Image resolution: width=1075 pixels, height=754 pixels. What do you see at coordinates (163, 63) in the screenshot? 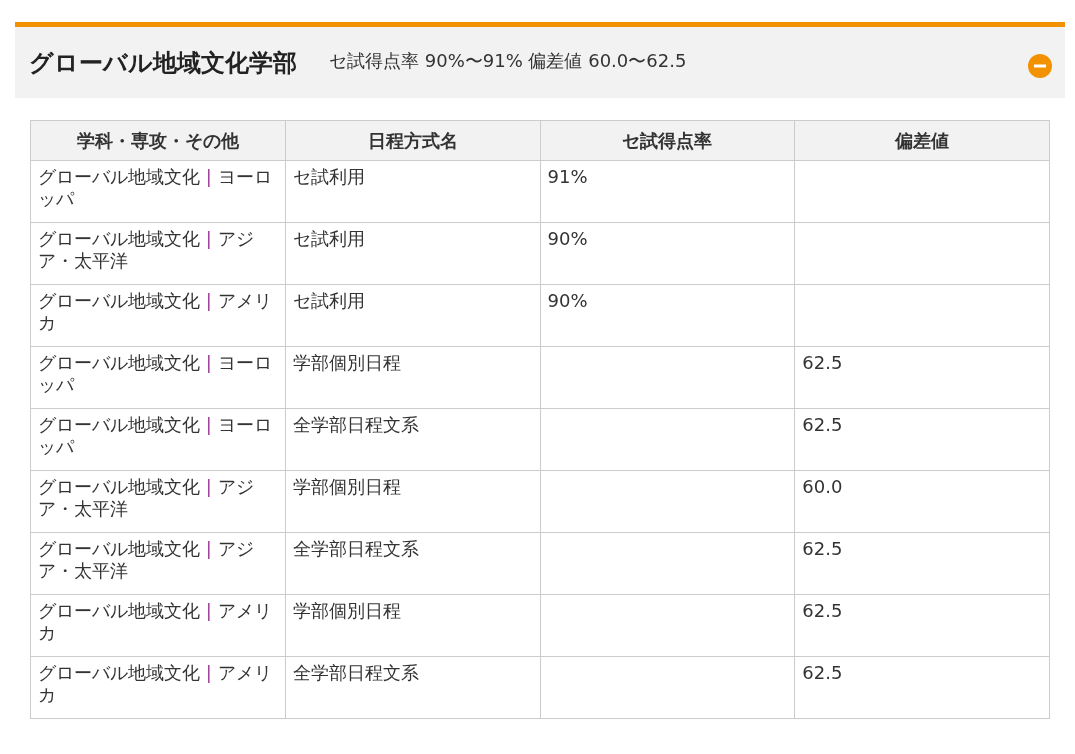
I see `section-title: グローバル地域文化学部` at bounding box center [163, 63].